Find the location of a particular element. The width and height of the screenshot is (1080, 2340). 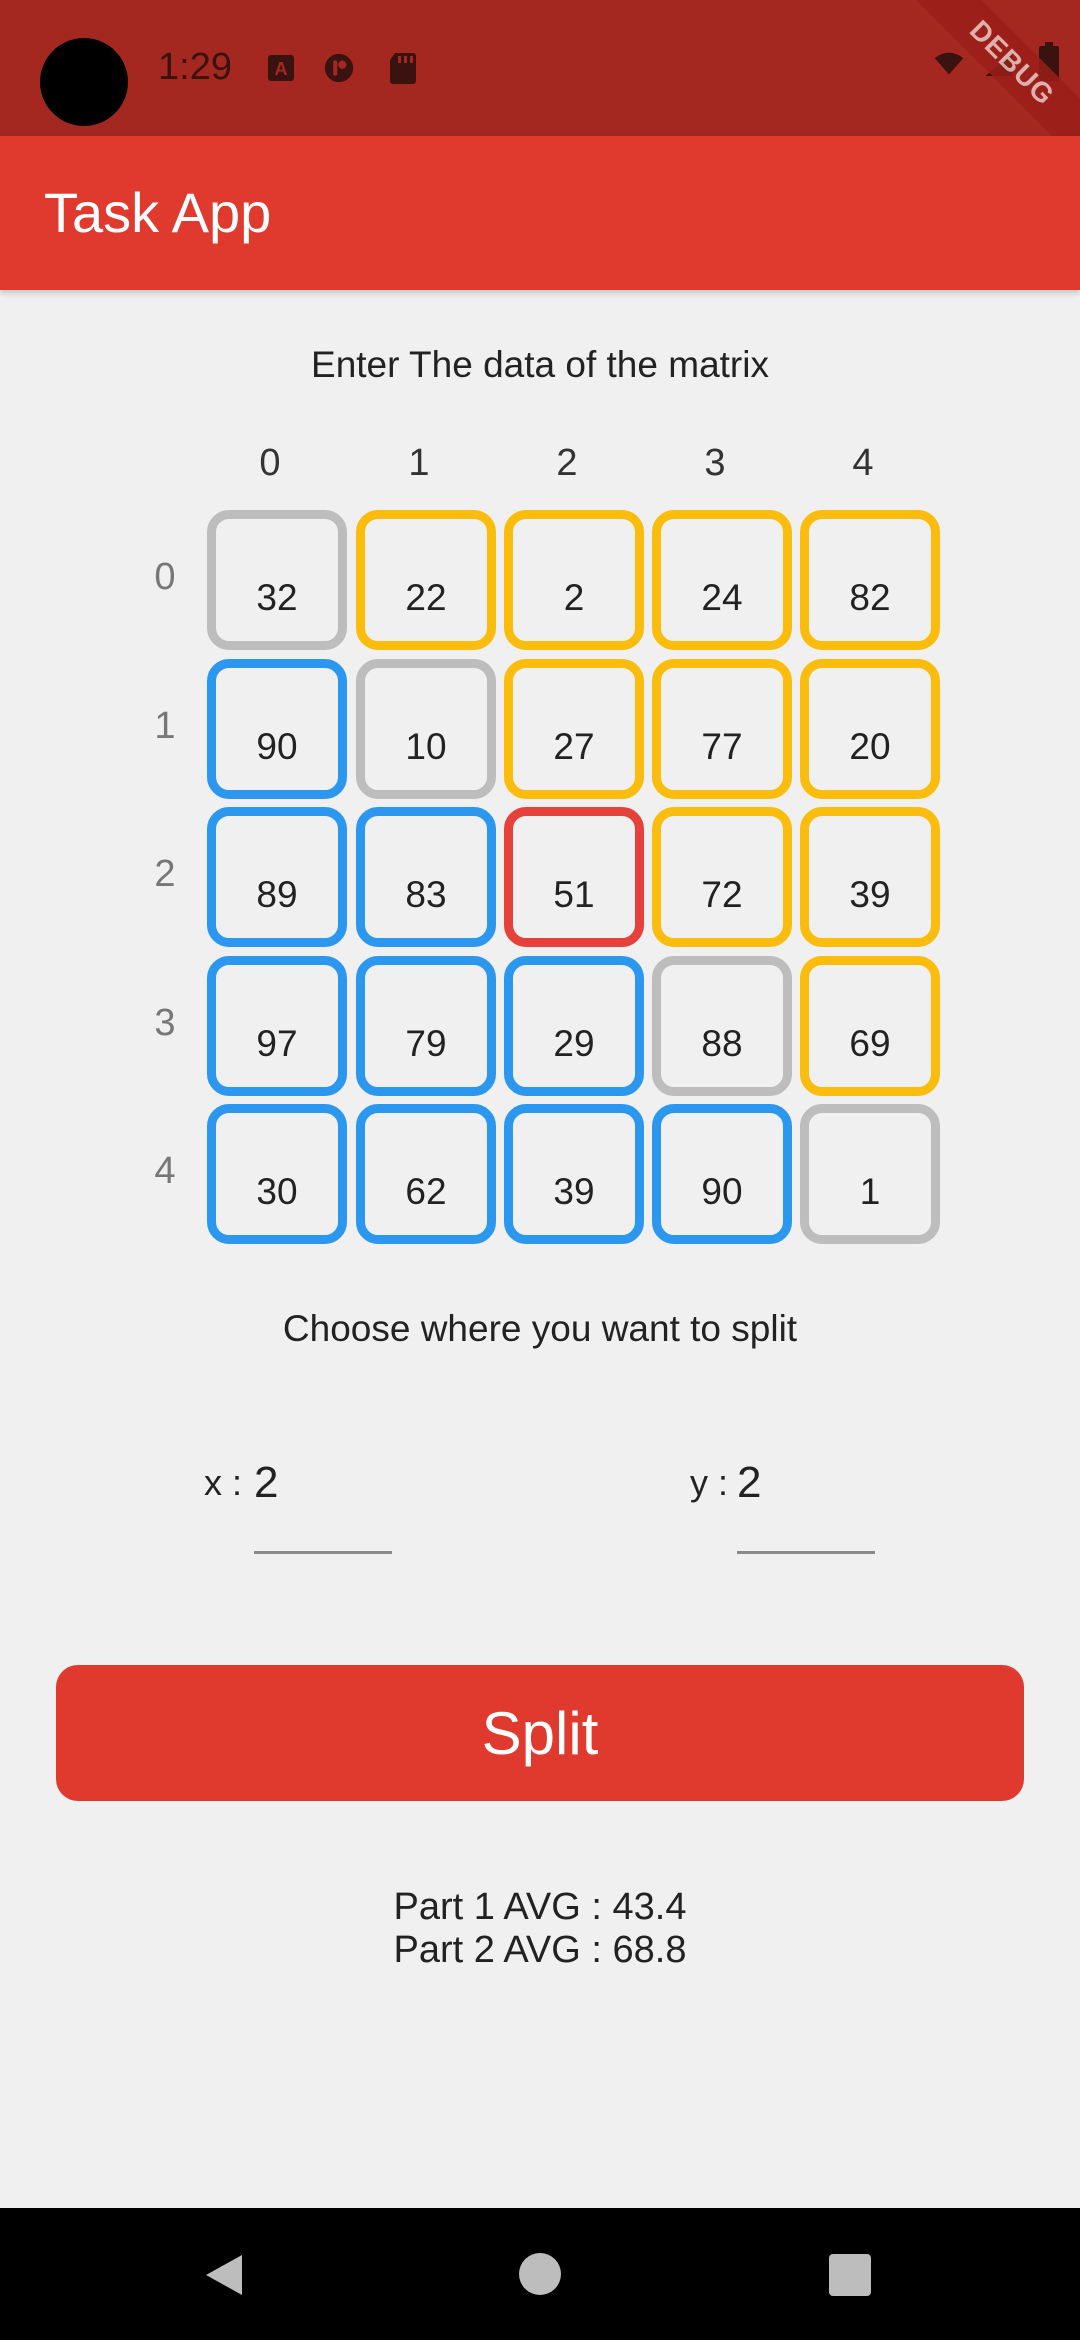

matrix-cell: 1 is located at coordinates (870, 1174).